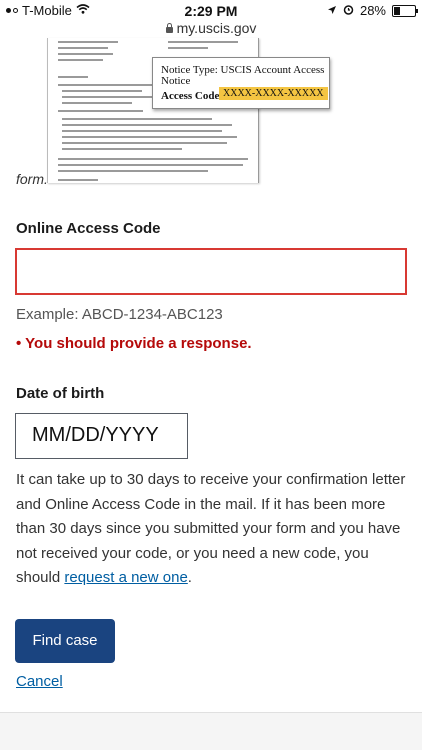 The height and width of the screenshot is (750, 422). I want to click on access-code-error: • You should provide a response., so click(134, 343).